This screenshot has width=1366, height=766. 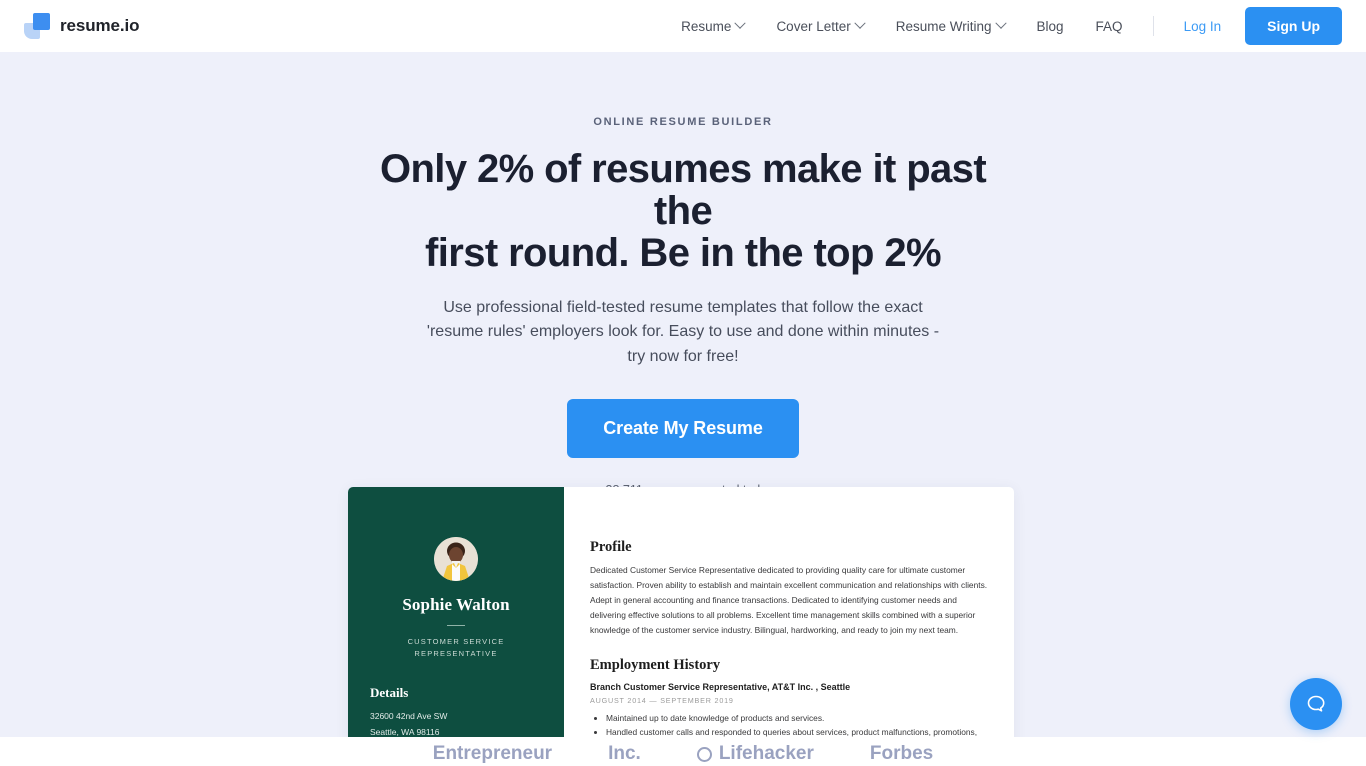 I want to click on signup-button: Sign Up, so click(x=1293, y=26).